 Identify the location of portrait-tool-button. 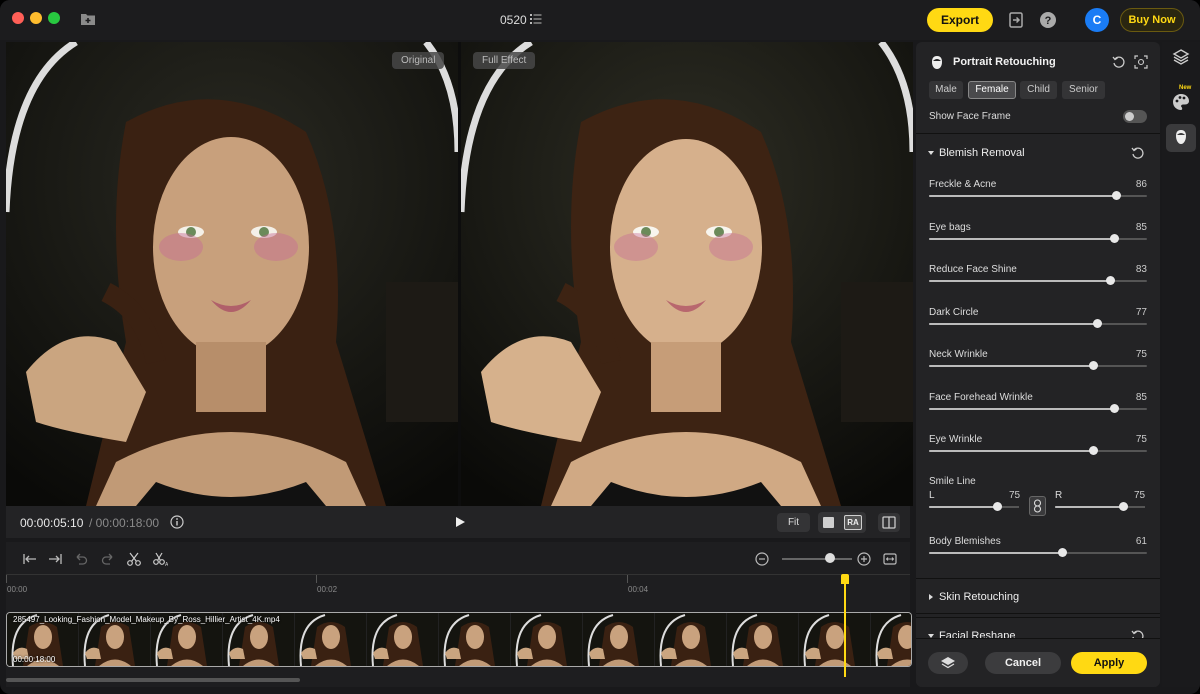
(1181, 138).